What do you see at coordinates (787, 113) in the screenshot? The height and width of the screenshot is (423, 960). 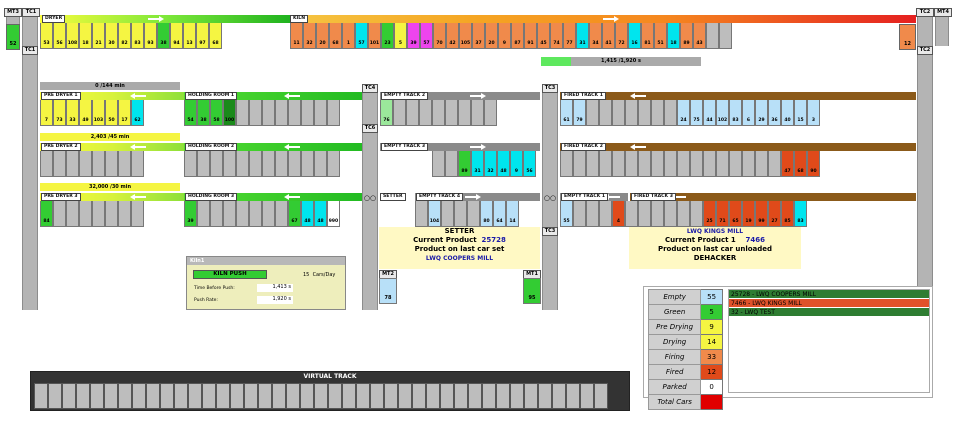 I see `fired-track-car: 40` at bounding box center [787, 113].